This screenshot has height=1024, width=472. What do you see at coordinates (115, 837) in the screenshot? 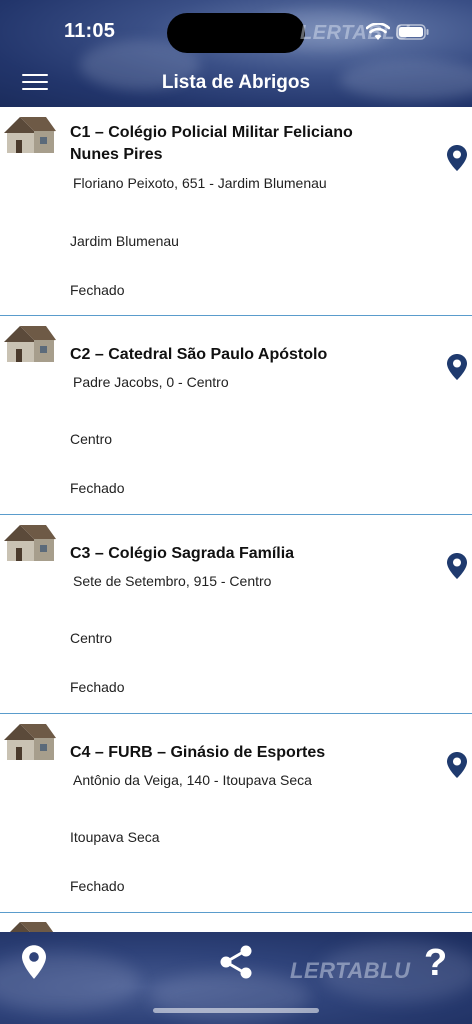
I see `shelter-neighborhood: Itoupava Seca` at bounding box center [115, 837].